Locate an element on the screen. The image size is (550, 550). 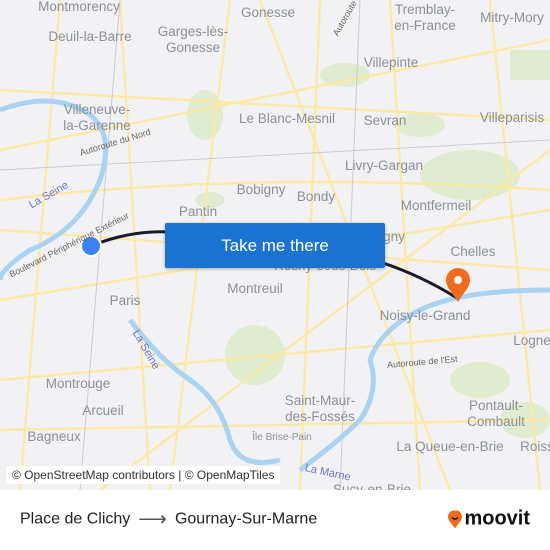
place-label-logne: Logne is located at coordinates (531, 340).